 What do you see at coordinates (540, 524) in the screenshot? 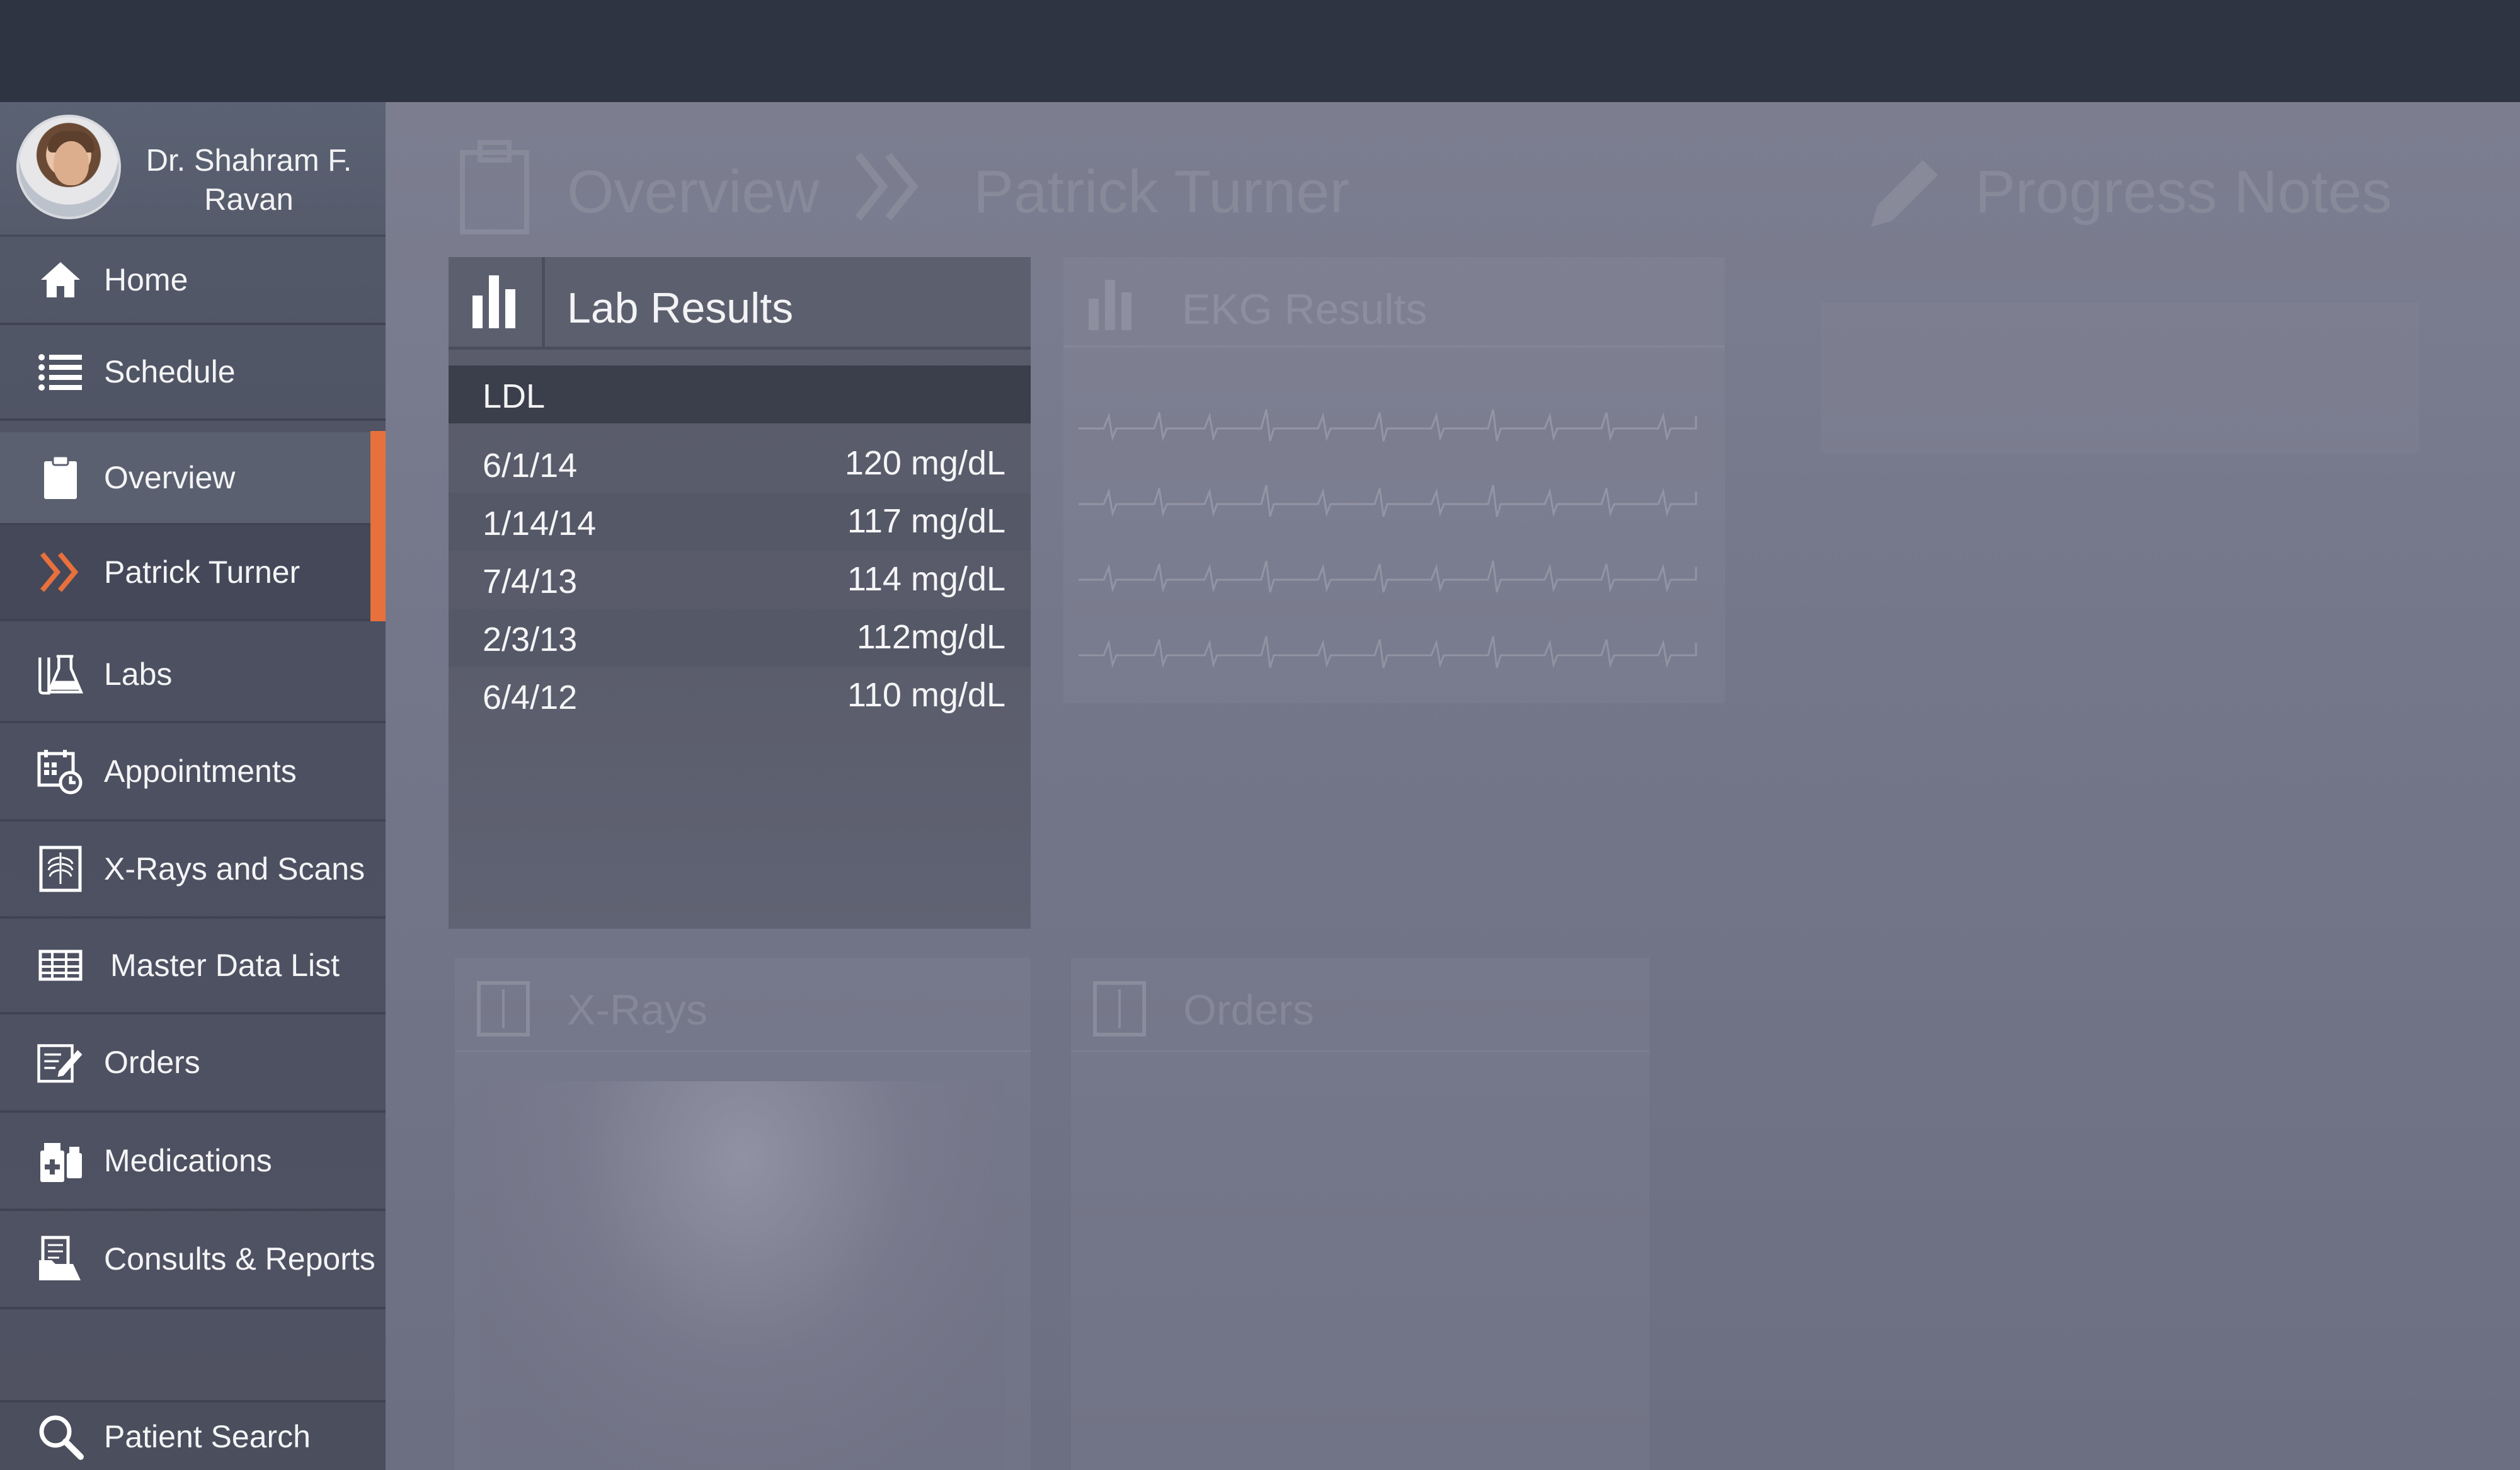
I see `result-date: 1/14/14` at bounding box center [540, 524].